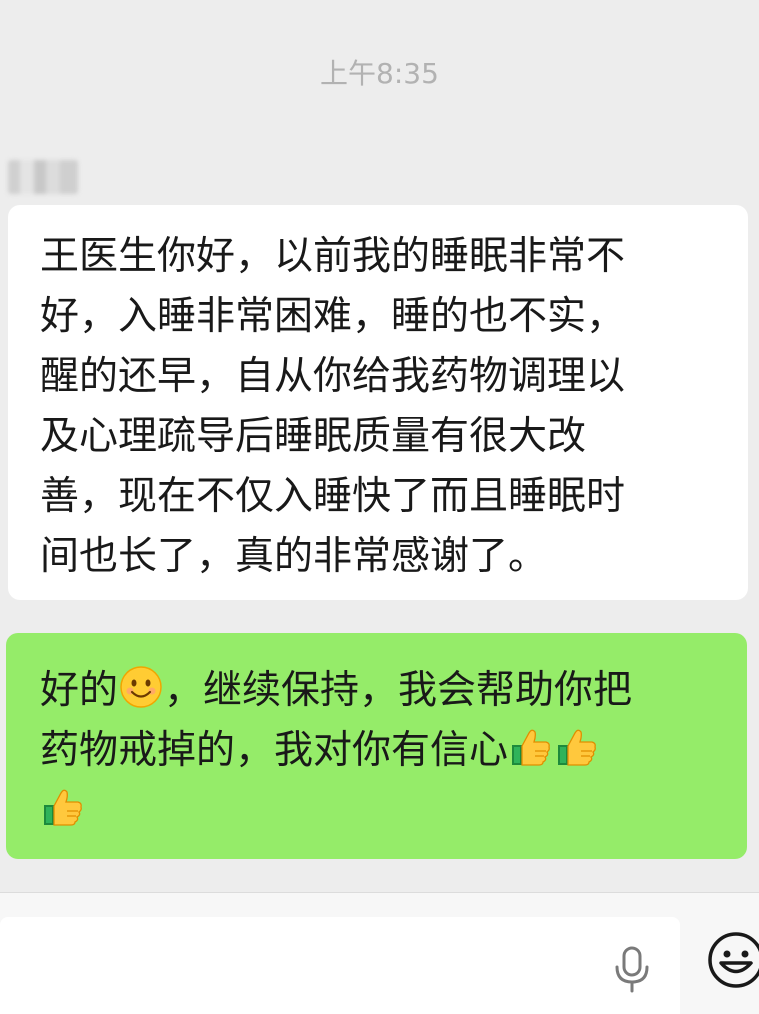 Image resolution: width=759 pixels, height=1014 pixels. What do you see at coordinates (313, 436) in the screenshot?
I see `message-line: 及心理疏导后睡眠质量有很大改` at bounding box center [313, 436].